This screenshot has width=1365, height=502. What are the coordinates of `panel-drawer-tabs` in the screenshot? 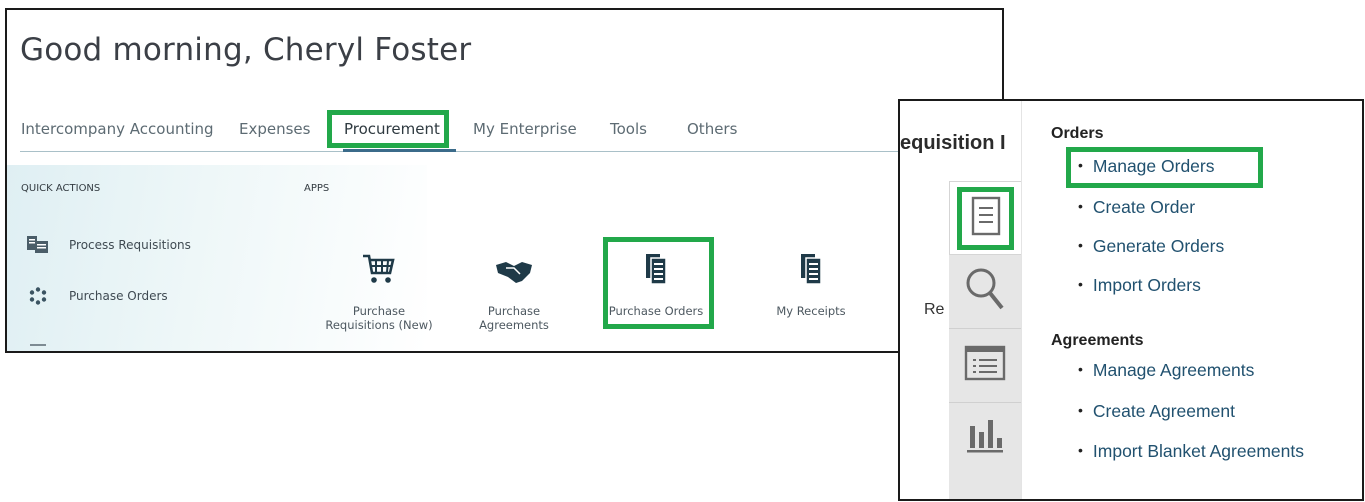 It's located at (985, 339).